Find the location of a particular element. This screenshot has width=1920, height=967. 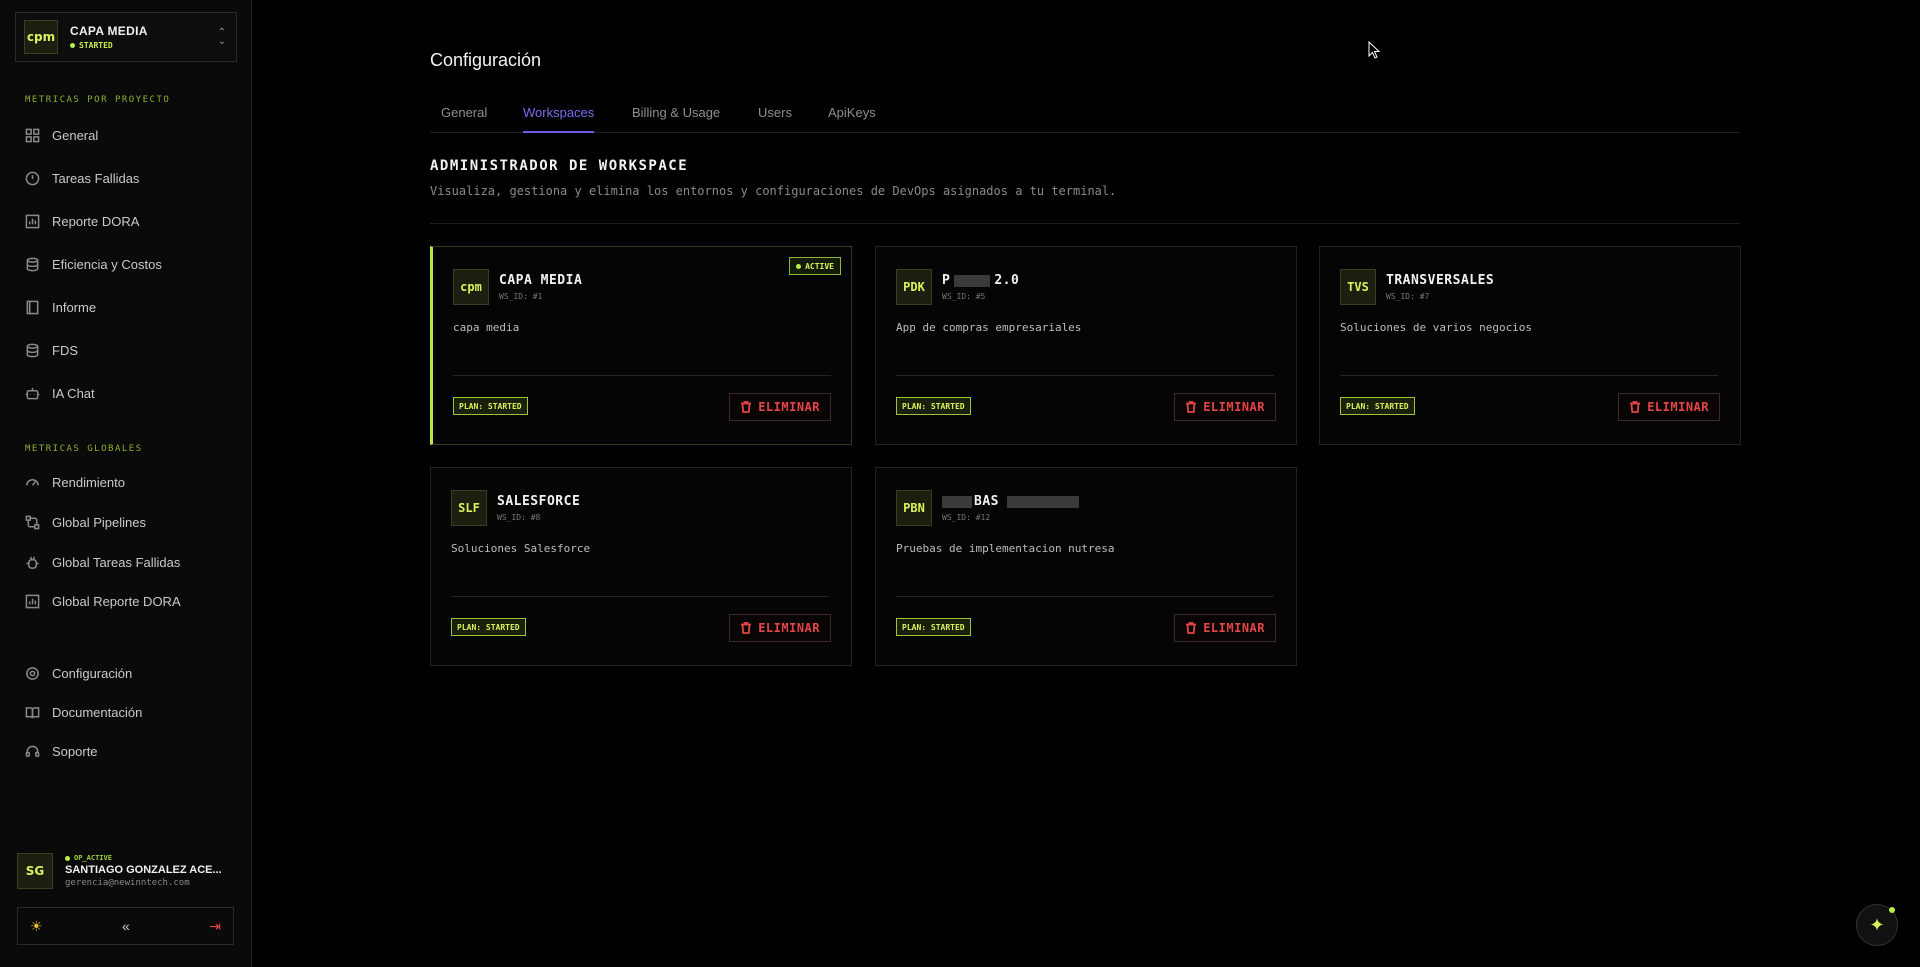

sidebar-item-soporte: Soporte is located at coordinates (61, 751).